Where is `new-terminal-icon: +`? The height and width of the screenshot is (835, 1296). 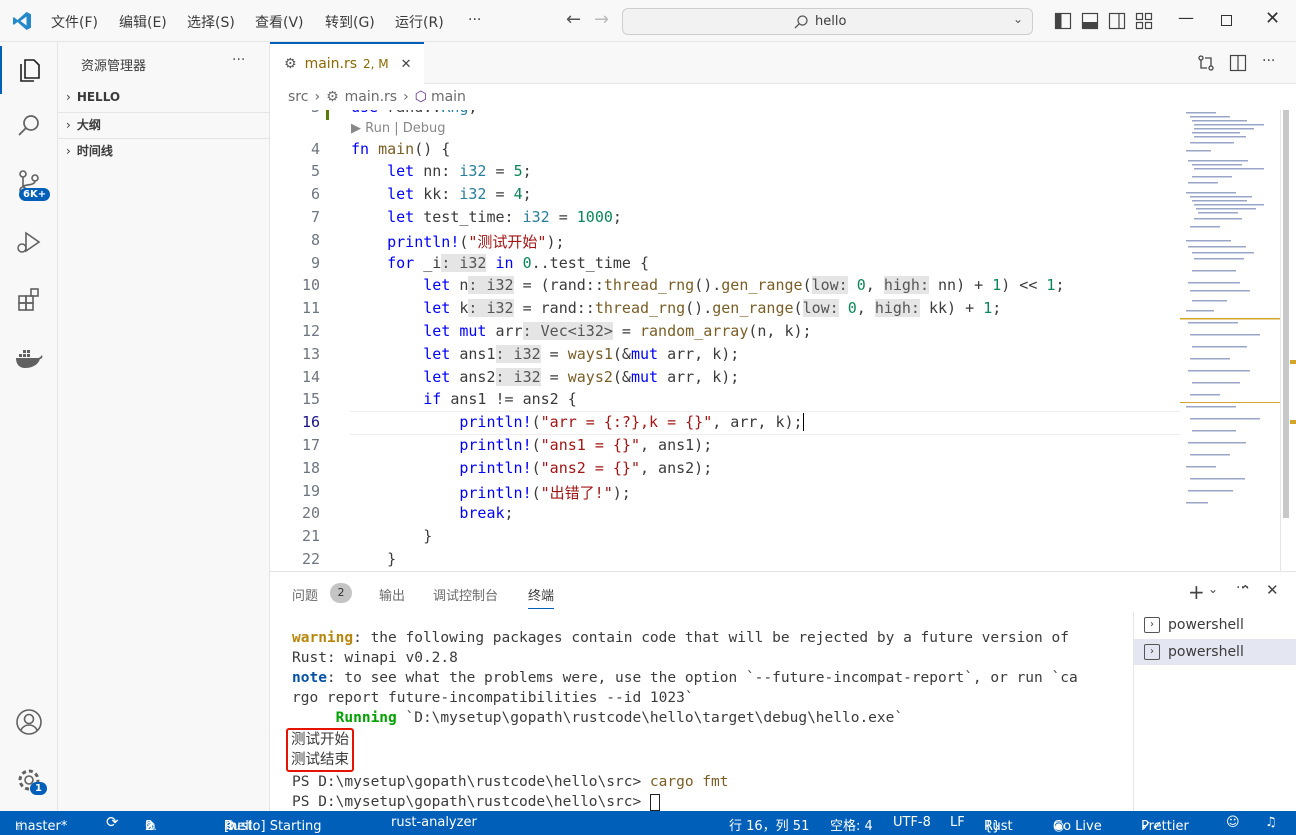
new-terminal-icon: + is located at coordinates (1196, 592).